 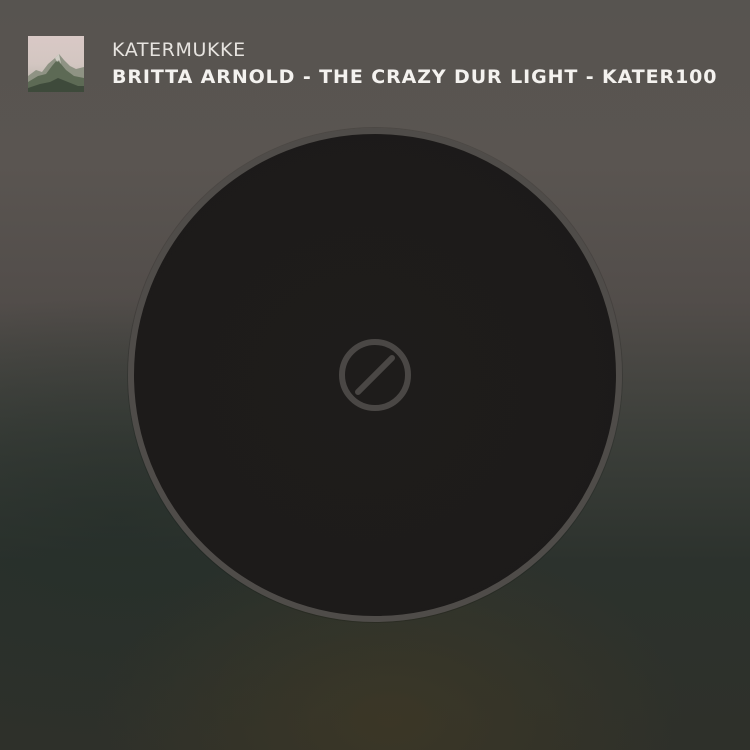 I want to click on mountain-landscape-icon, so click(x=56, y=64).